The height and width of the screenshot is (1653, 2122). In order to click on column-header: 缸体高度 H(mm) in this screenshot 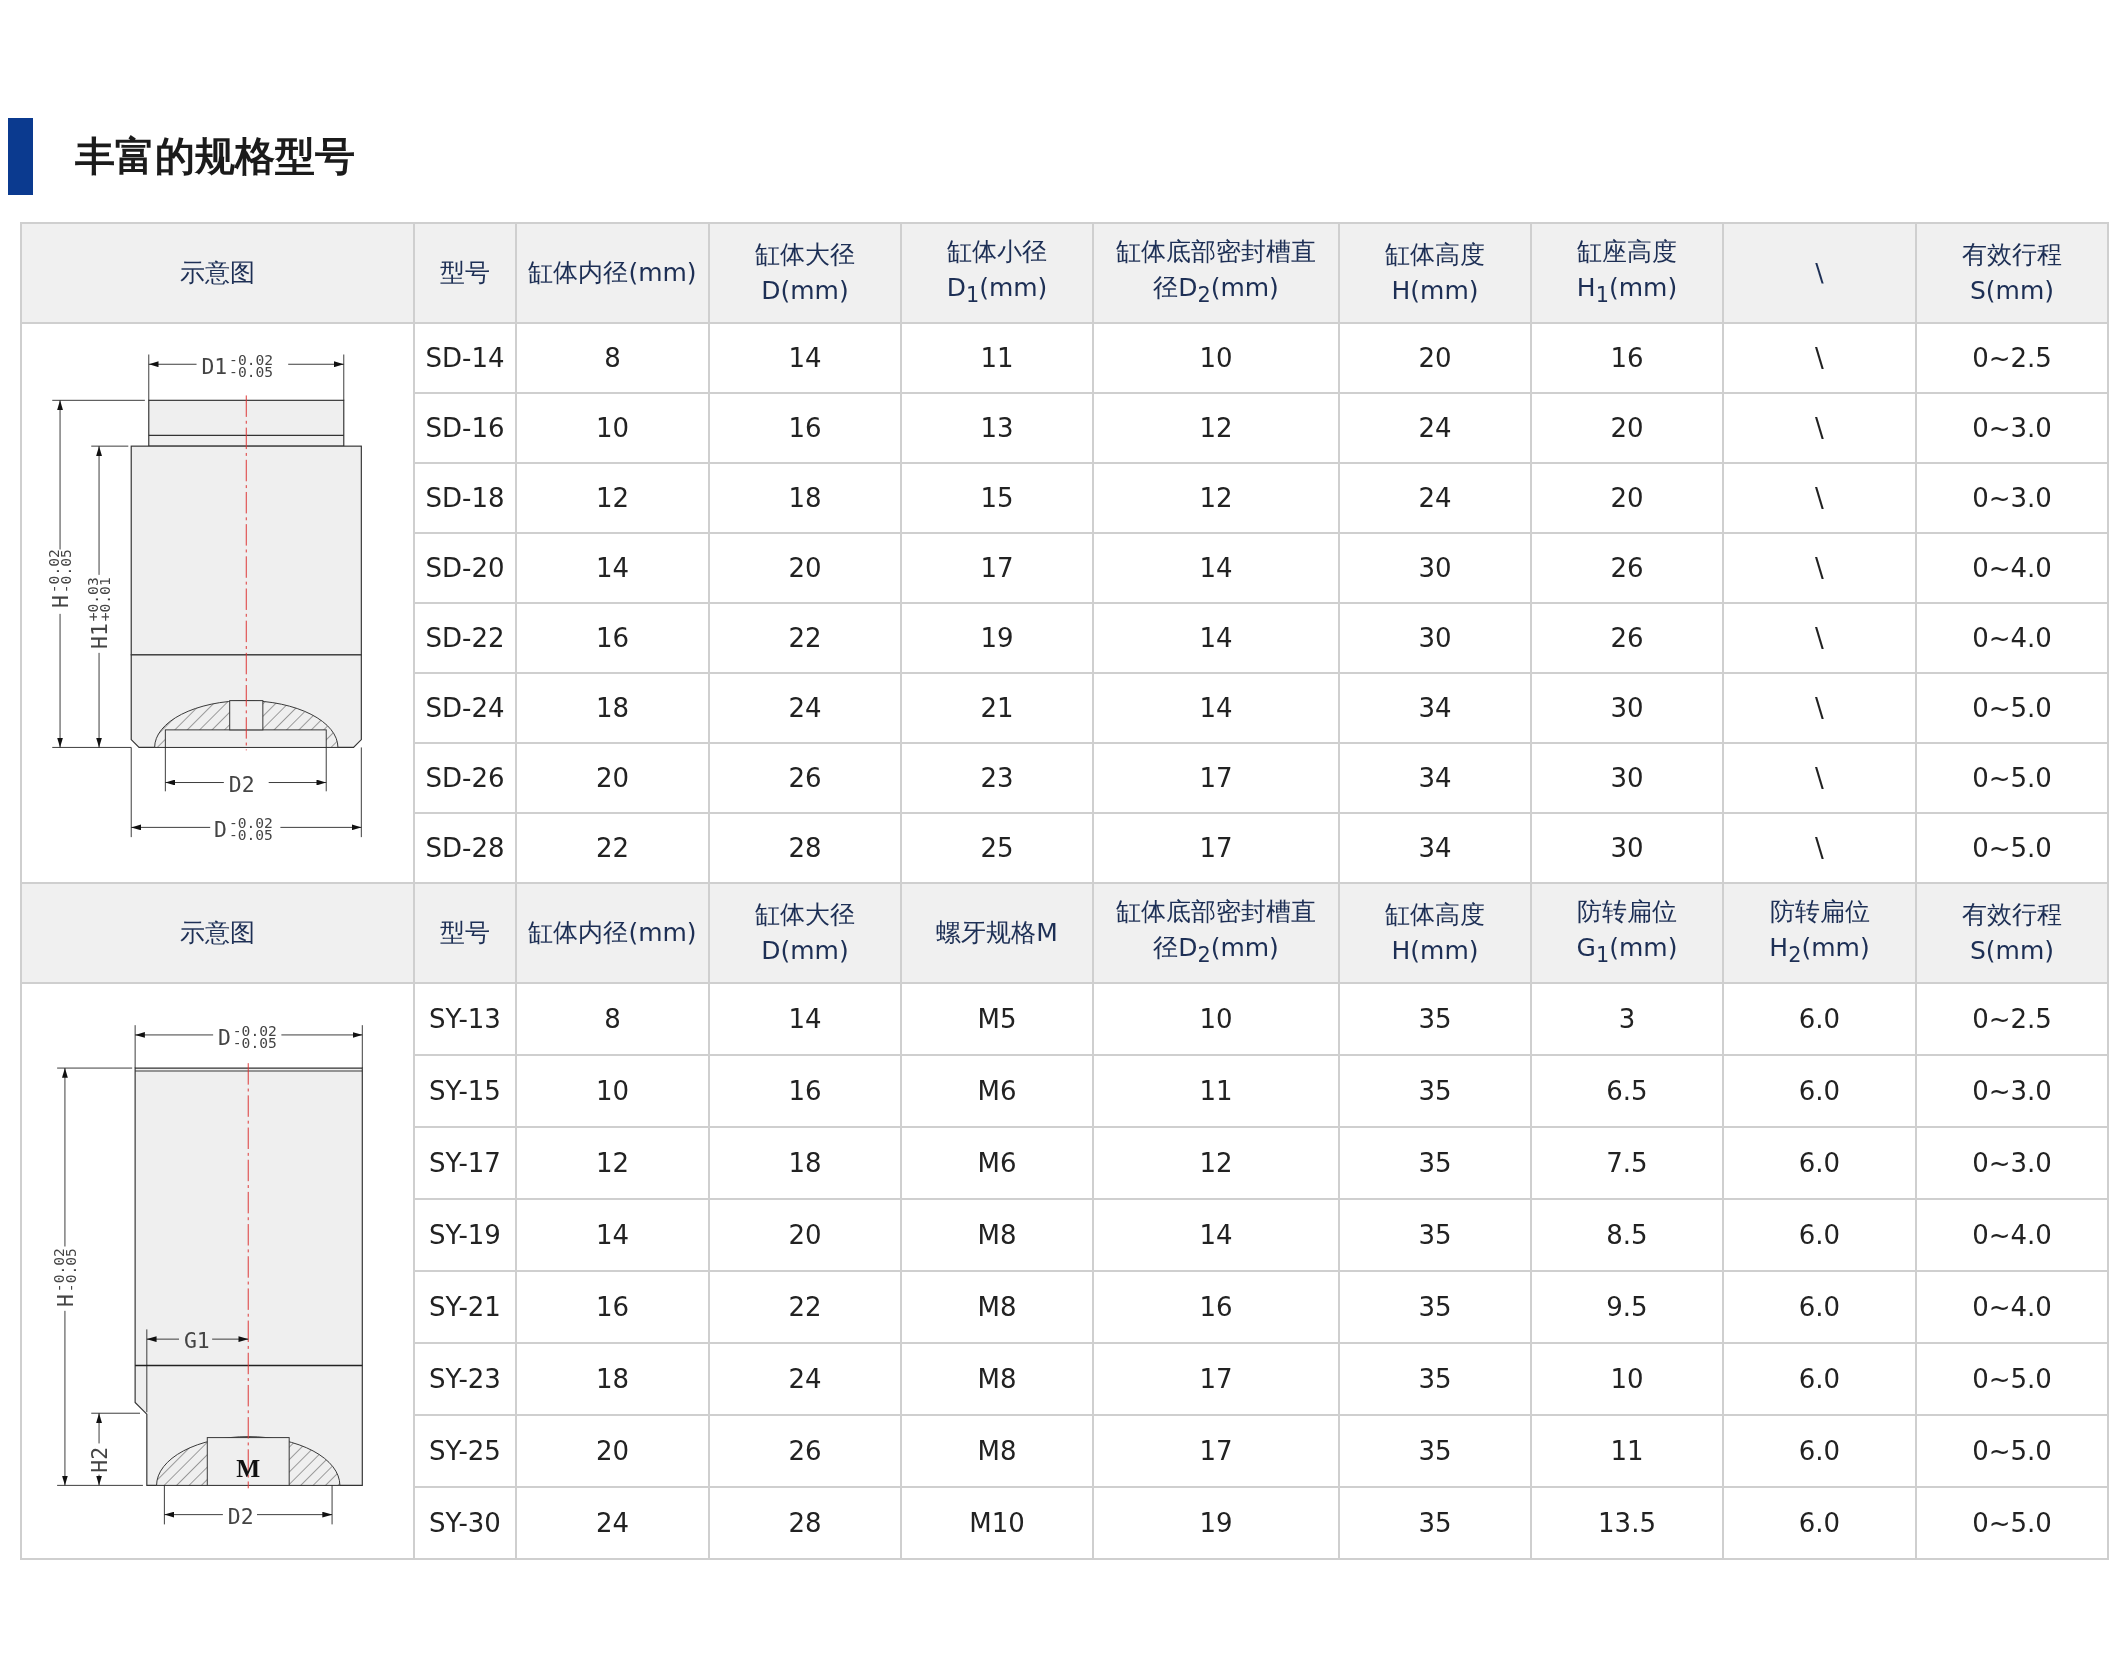, I will do `click(1435, 273)`.